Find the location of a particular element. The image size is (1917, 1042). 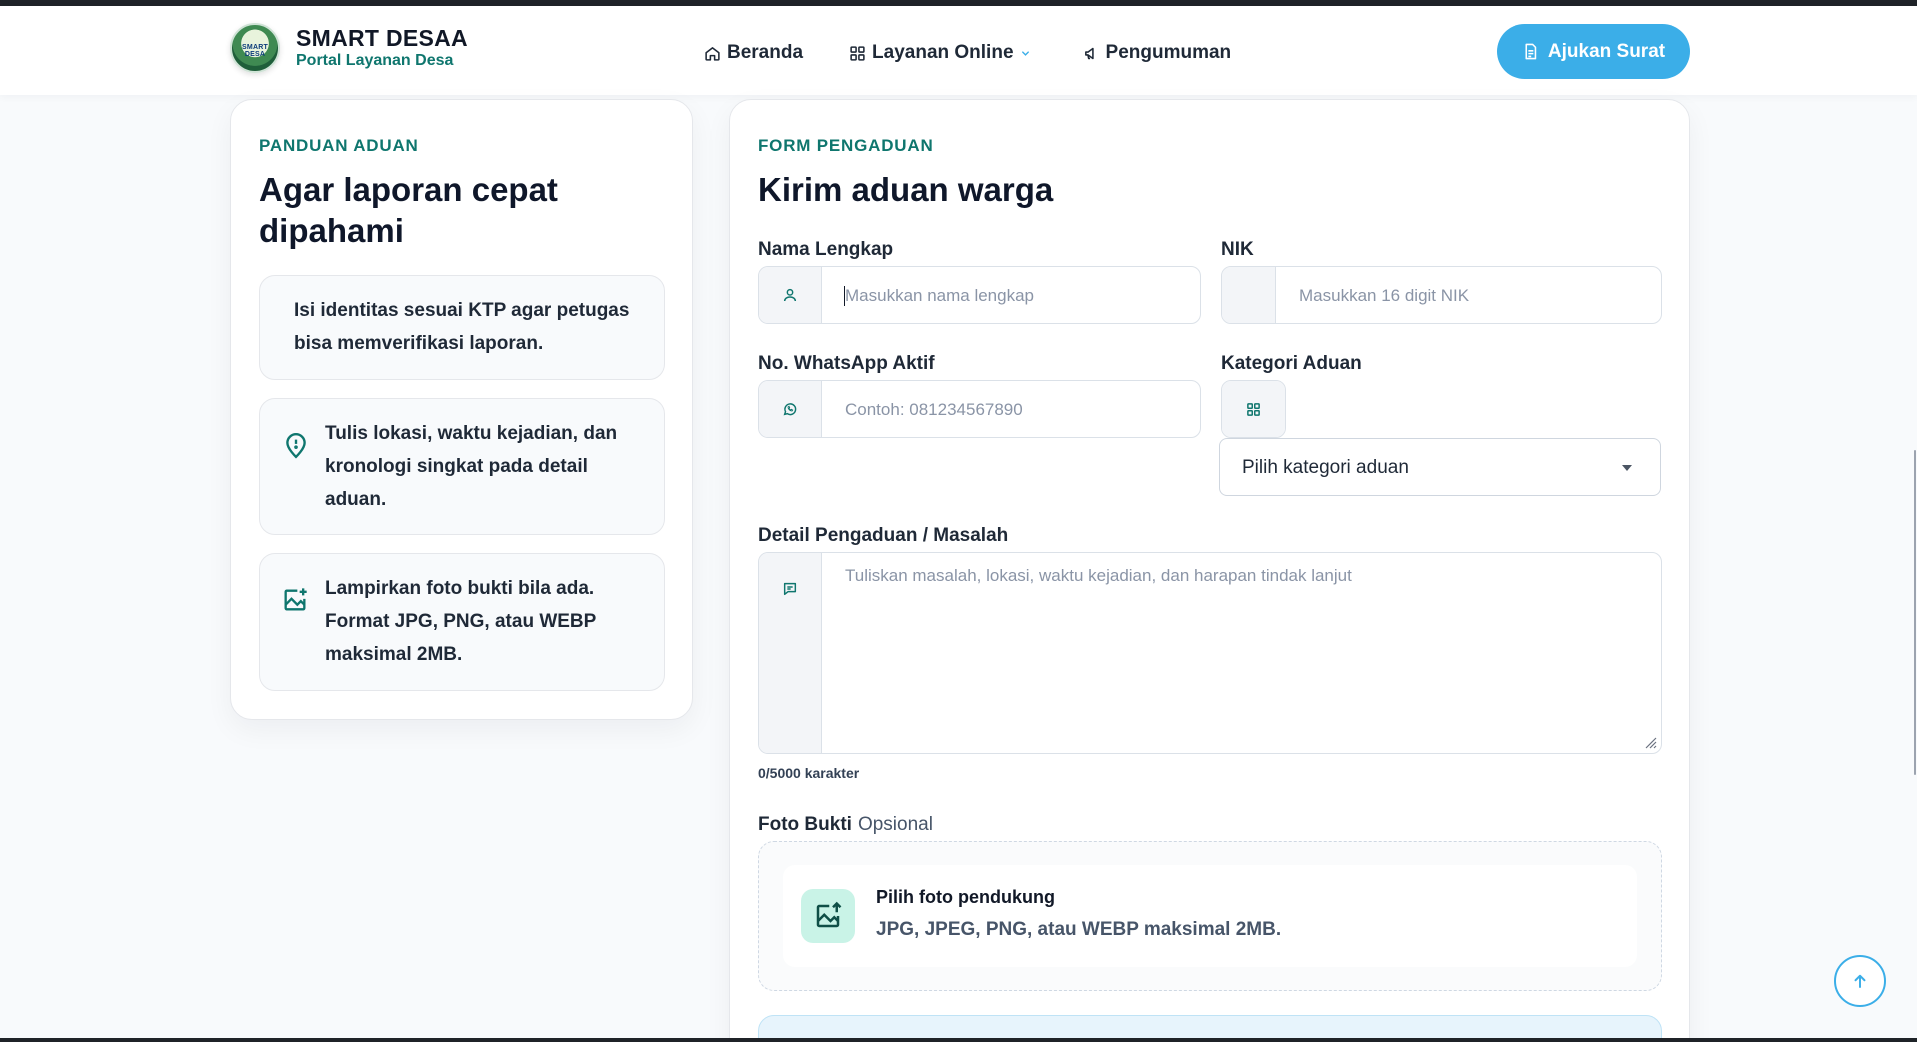

whatsapp-label: No. WhatsApp Aktif is located at coordinates (846, 363).